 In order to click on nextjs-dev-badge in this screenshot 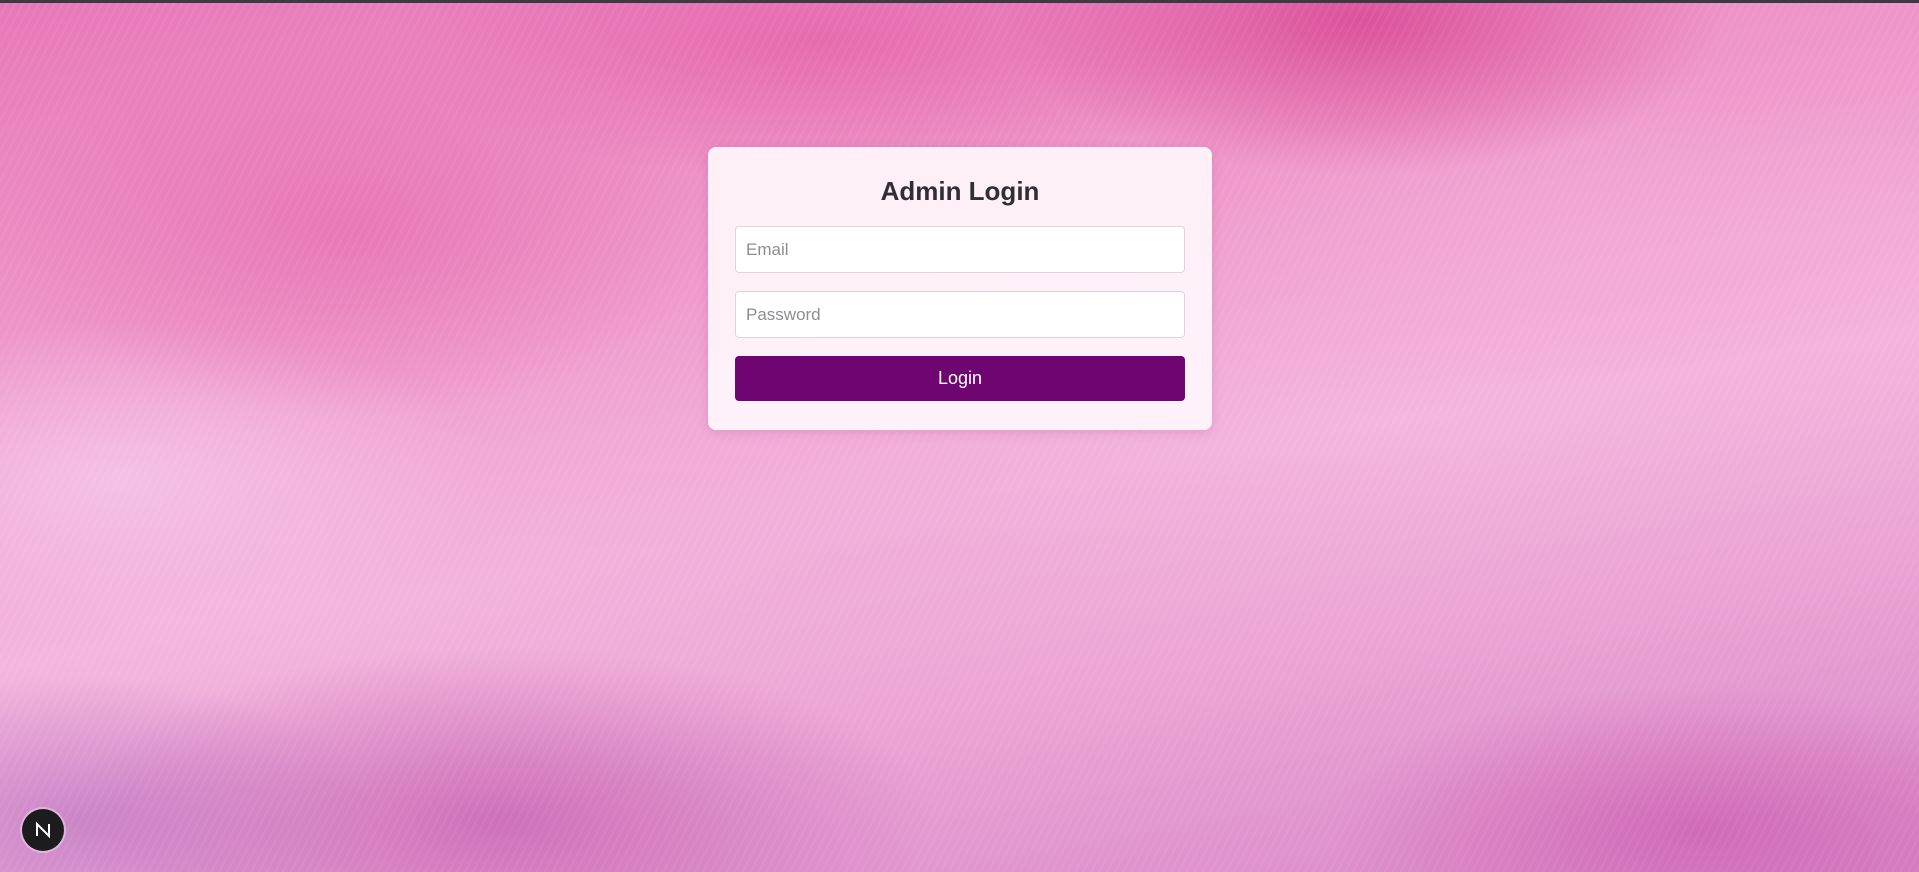, I will do `click(43, 830)`.